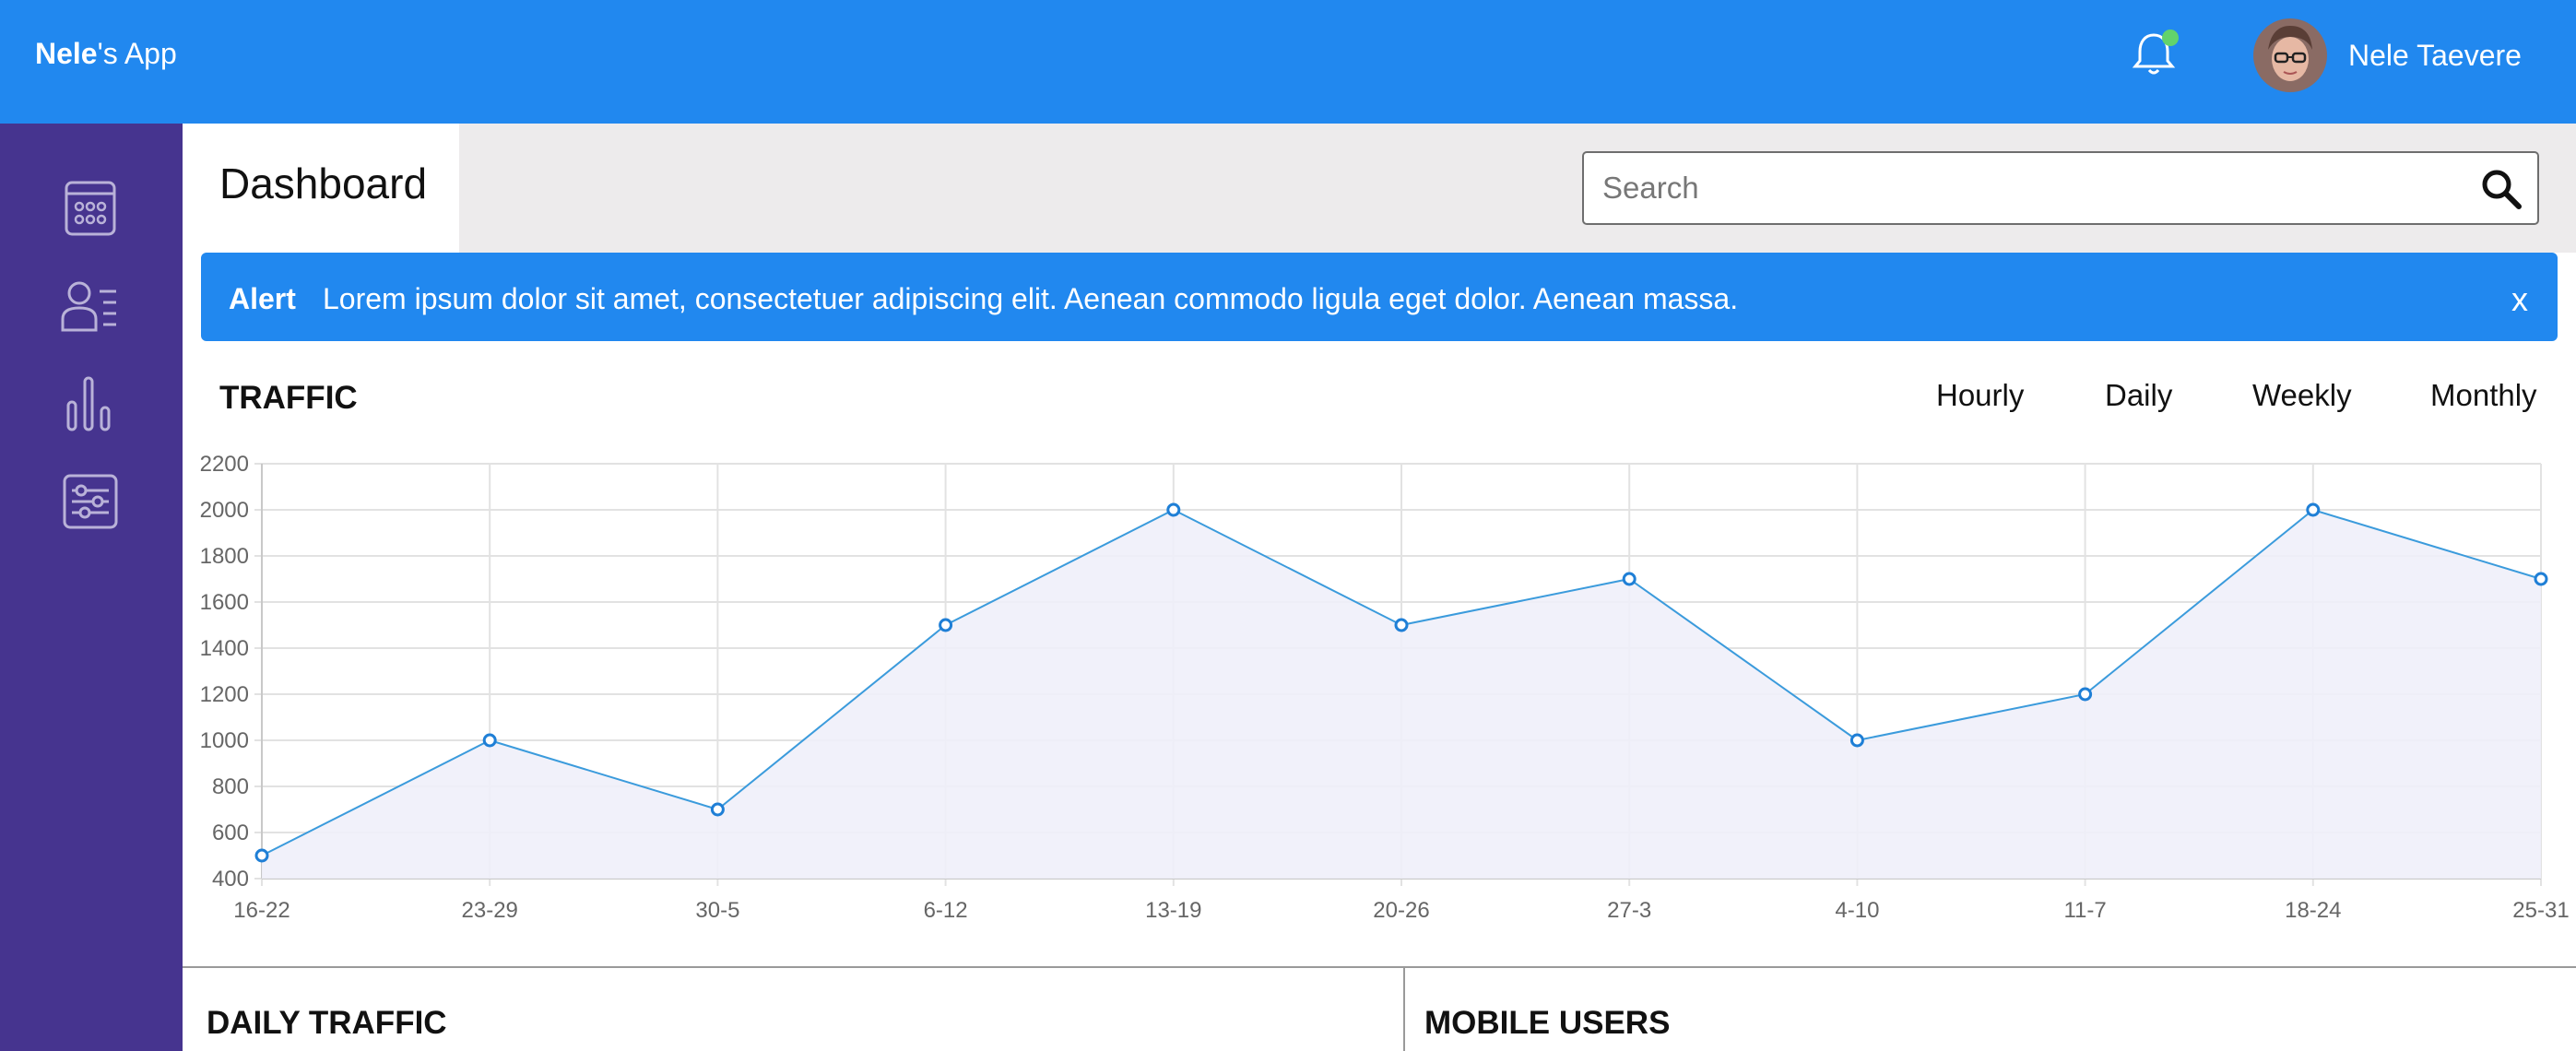 This screenshot has width=2576, height=1051. Describe the element at coordinates (1379, 967) in the screenshot. I see `section-divider` at that location.